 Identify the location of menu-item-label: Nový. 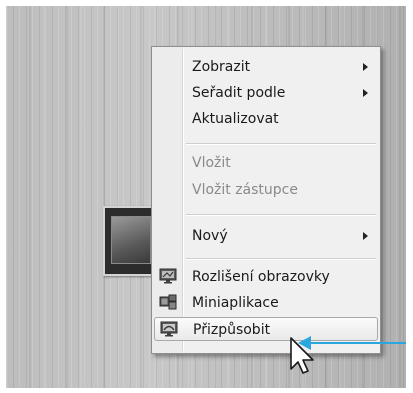
(210, 236).